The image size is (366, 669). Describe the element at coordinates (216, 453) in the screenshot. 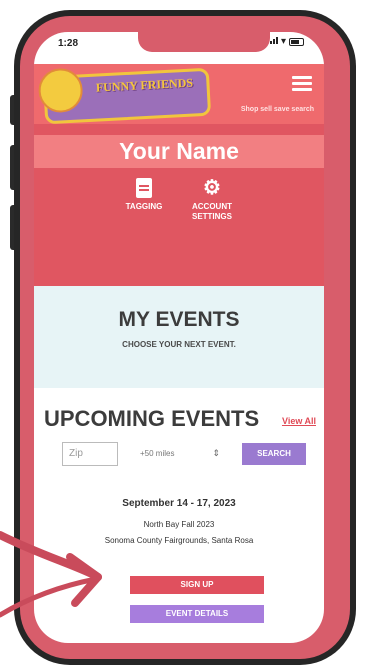

I see `chevron-updown-icon: ⇕` at that location.